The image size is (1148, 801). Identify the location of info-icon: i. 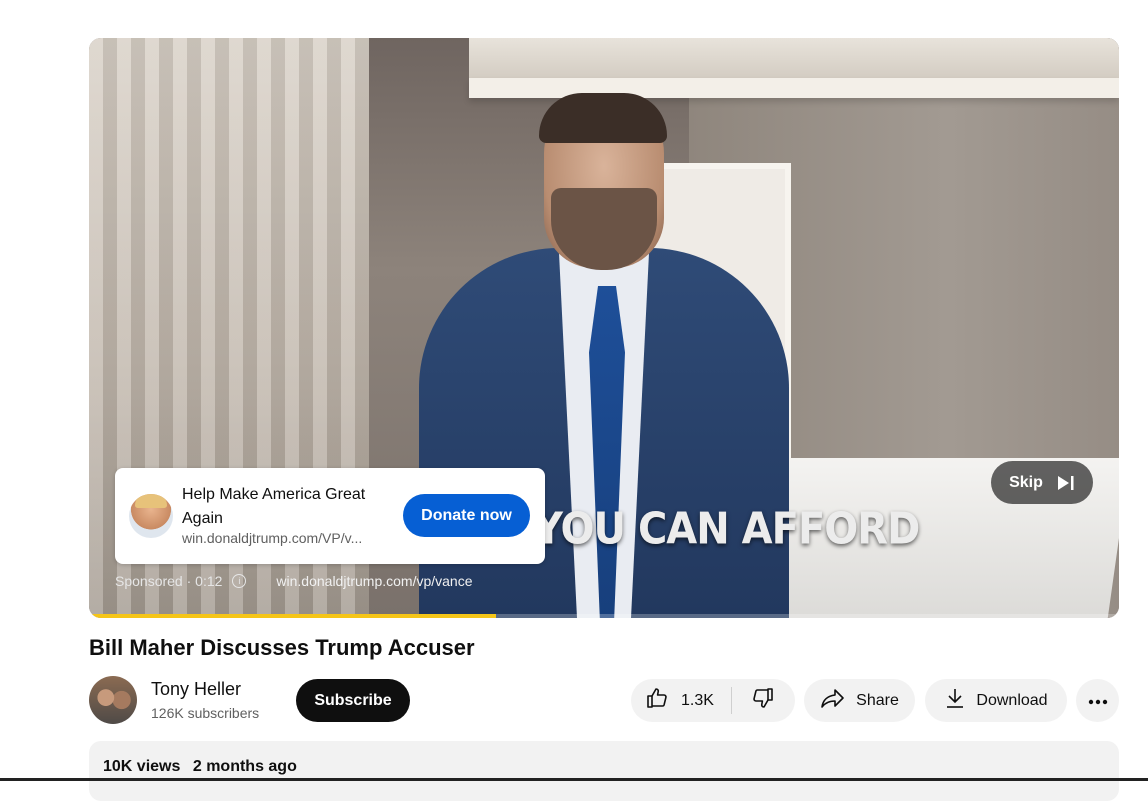
(239, 581).